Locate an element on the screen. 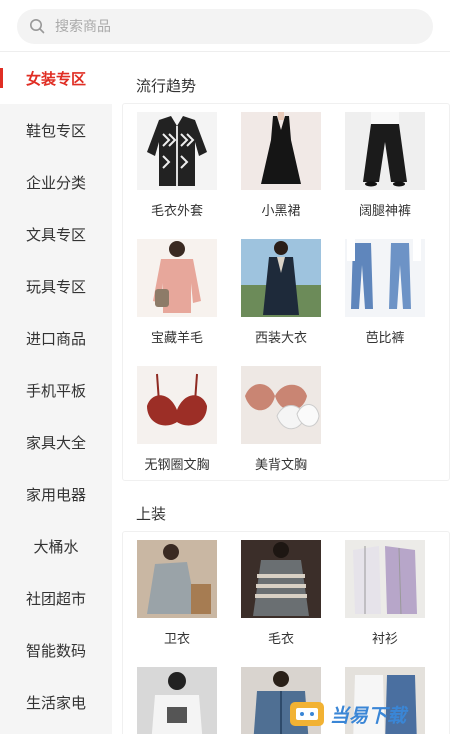  sidebar-item-label: 进口商品 is located at coordinates (55, 338).